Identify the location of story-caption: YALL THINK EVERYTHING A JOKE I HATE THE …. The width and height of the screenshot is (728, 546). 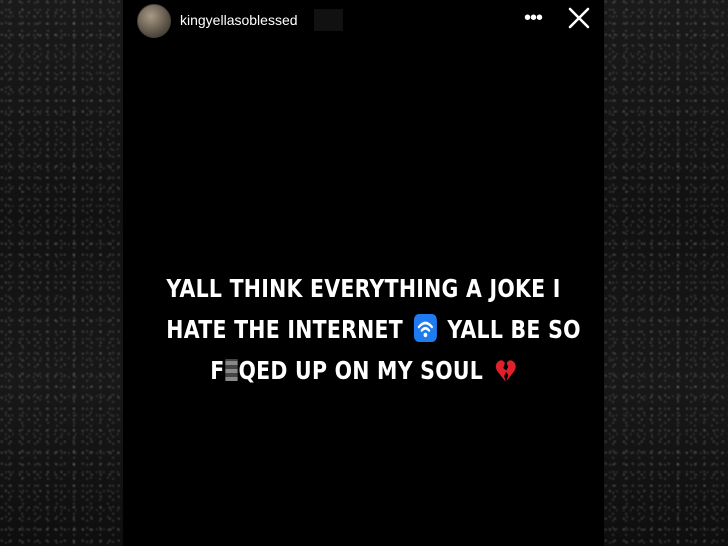
(373, 329).